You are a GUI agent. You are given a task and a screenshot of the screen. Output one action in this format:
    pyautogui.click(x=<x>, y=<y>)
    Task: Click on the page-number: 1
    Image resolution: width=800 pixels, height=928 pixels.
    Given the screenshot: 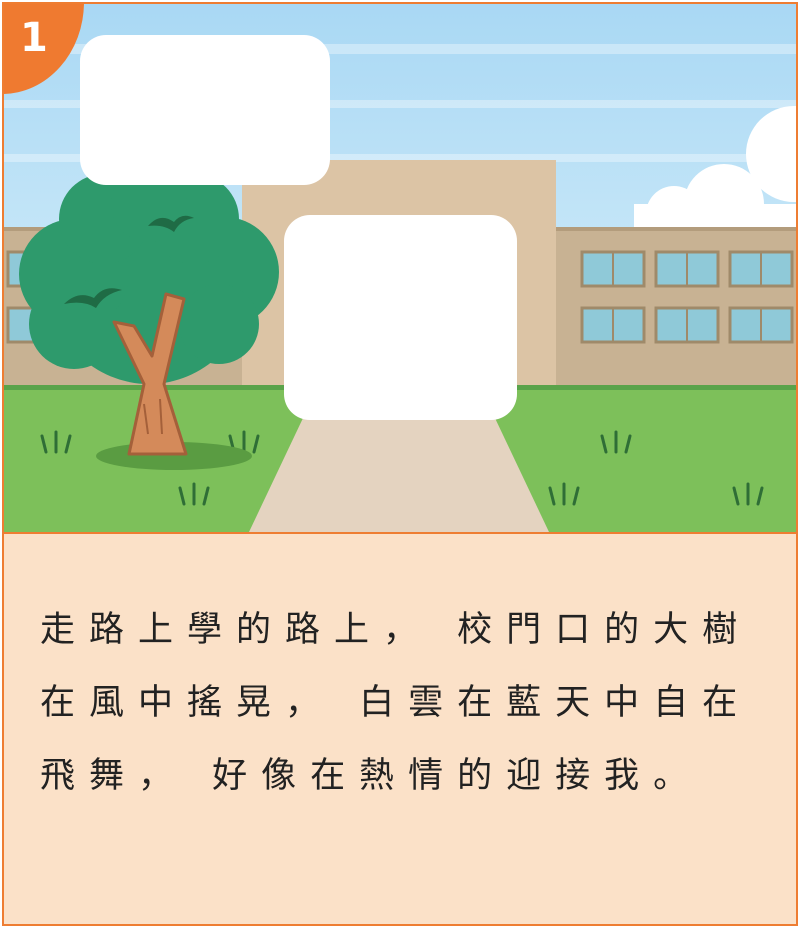 What is the action you would take?
    pyautogui.click(x=34, y=38)
    